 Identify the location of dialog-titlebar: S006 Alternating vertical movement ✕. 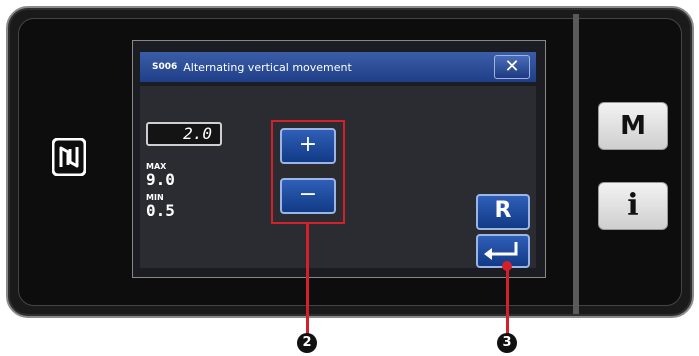
(338, 67).